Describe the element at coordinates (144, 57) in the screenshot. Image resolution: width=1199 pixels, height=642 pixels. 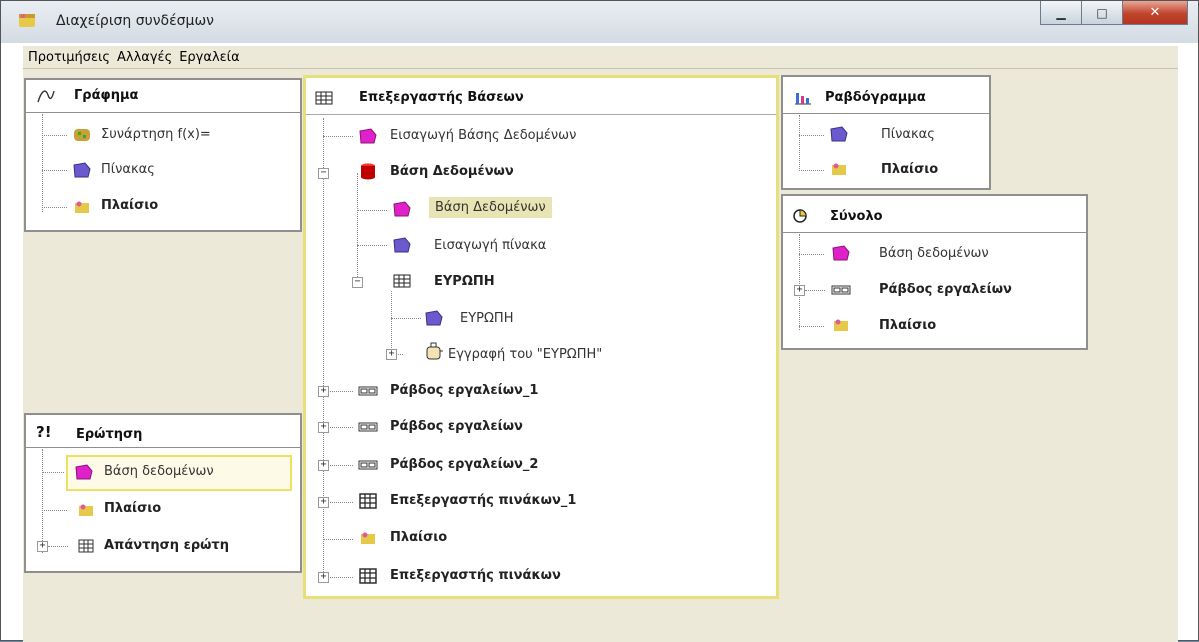
I see `menu-changes: Αλλαγές` at that location.